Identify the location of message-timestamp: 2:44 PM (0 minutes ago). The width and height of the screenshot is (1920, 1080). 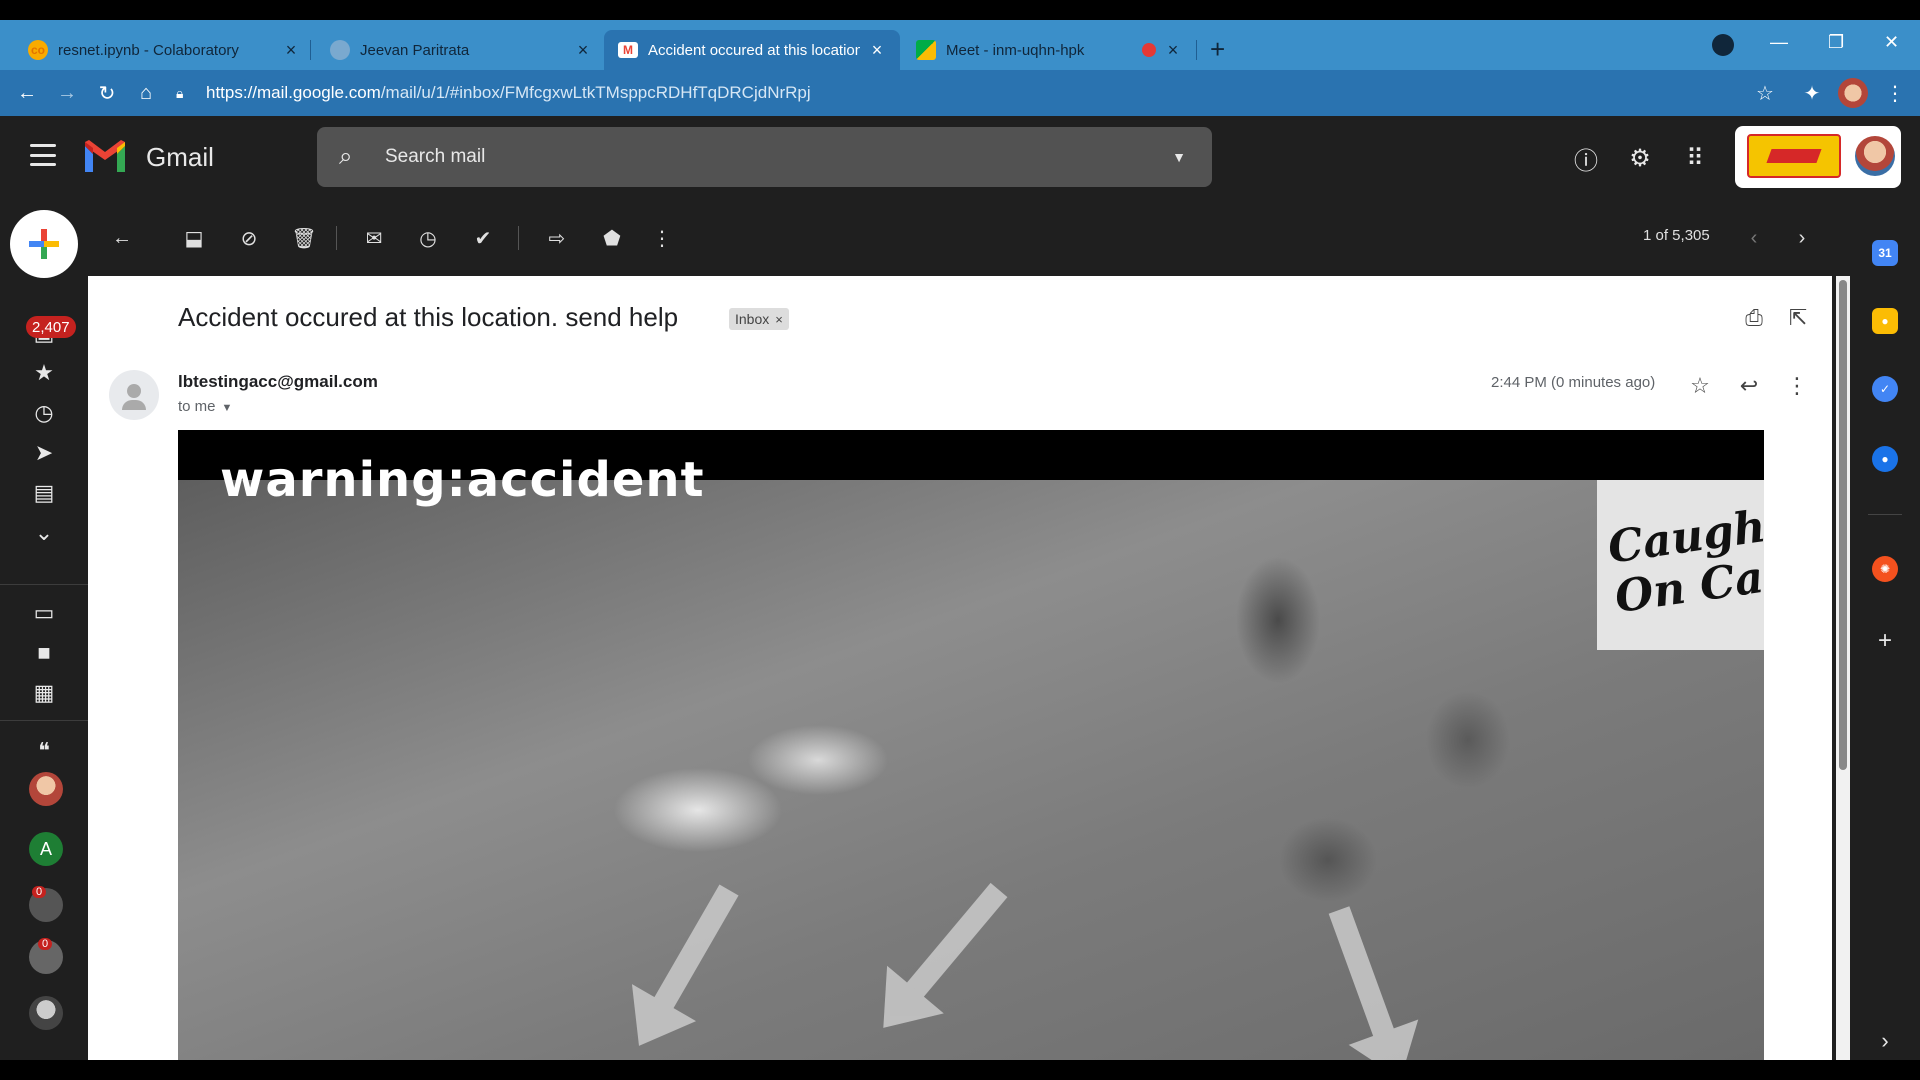
(1573, 382).